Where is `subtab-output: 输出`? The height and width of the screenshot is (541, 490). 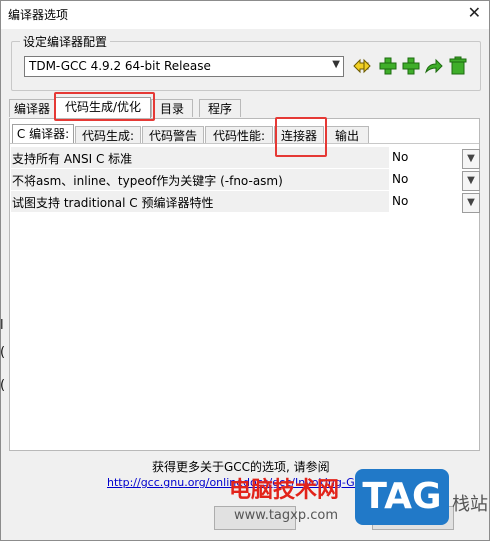
subtab-output: 输出 is located at coordinates (347, 135).